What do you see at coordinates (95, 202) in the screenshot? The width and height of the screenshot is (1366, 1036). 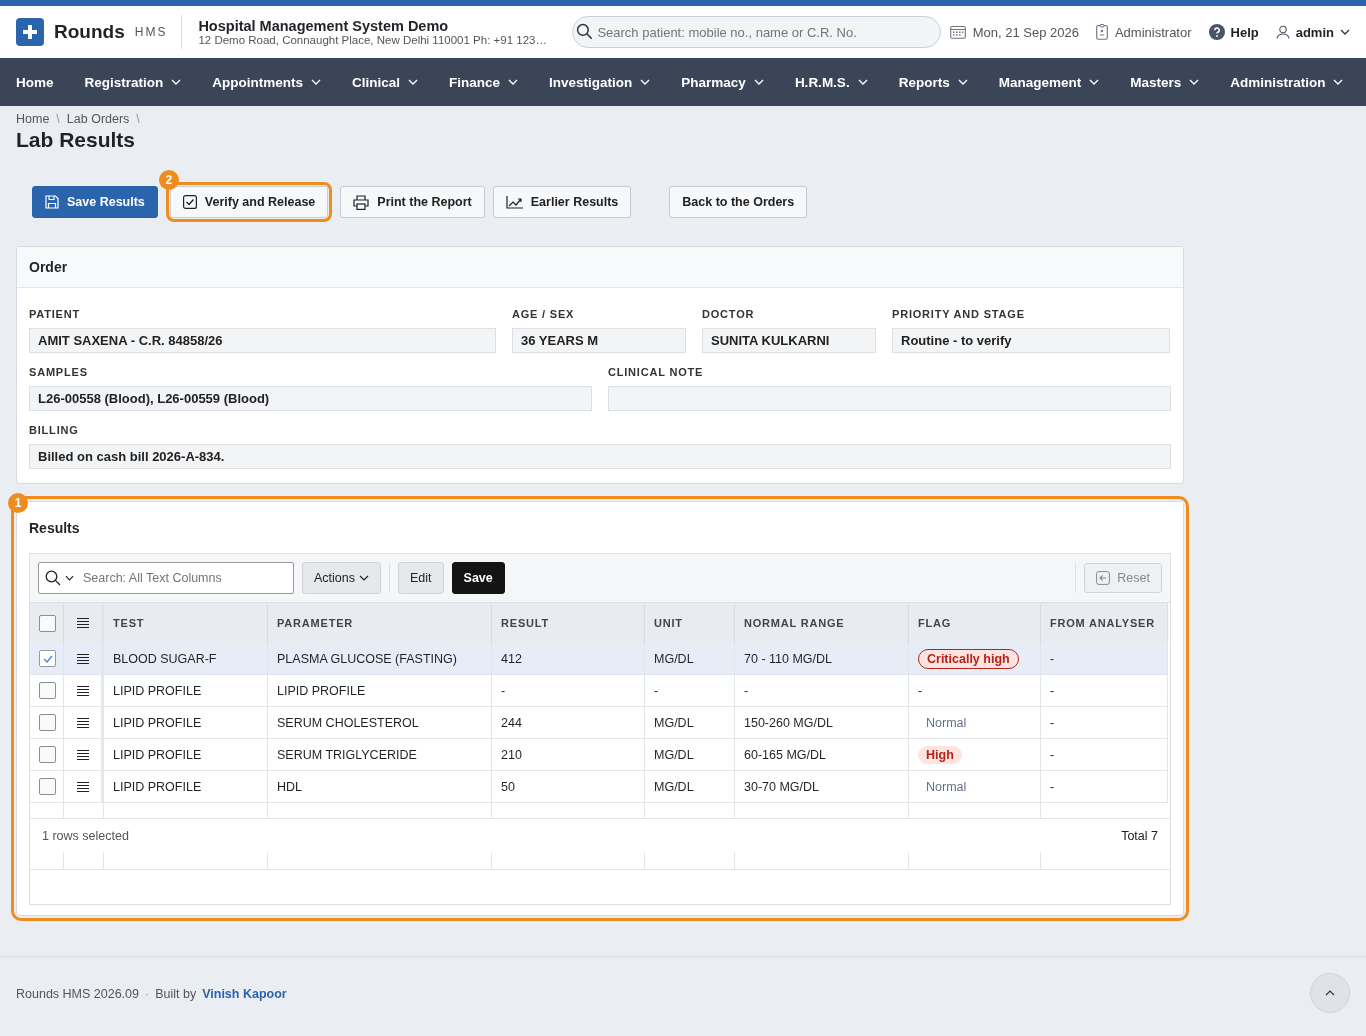 I see `action-button: Save Results` at bounding box center [95, 202].